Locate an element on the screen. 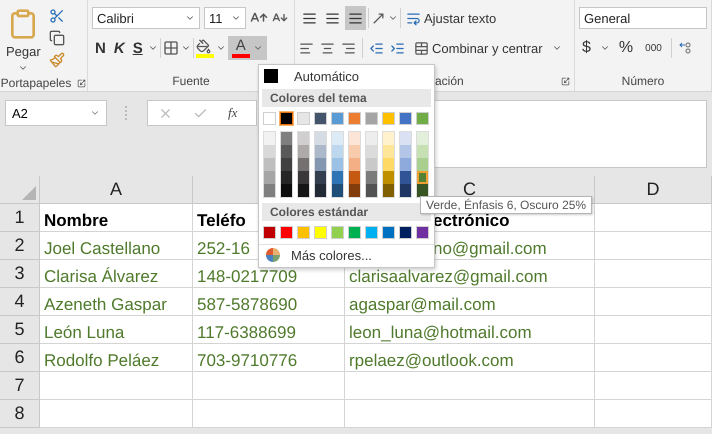  row-header: 1 is located at coordinates (20, 218).